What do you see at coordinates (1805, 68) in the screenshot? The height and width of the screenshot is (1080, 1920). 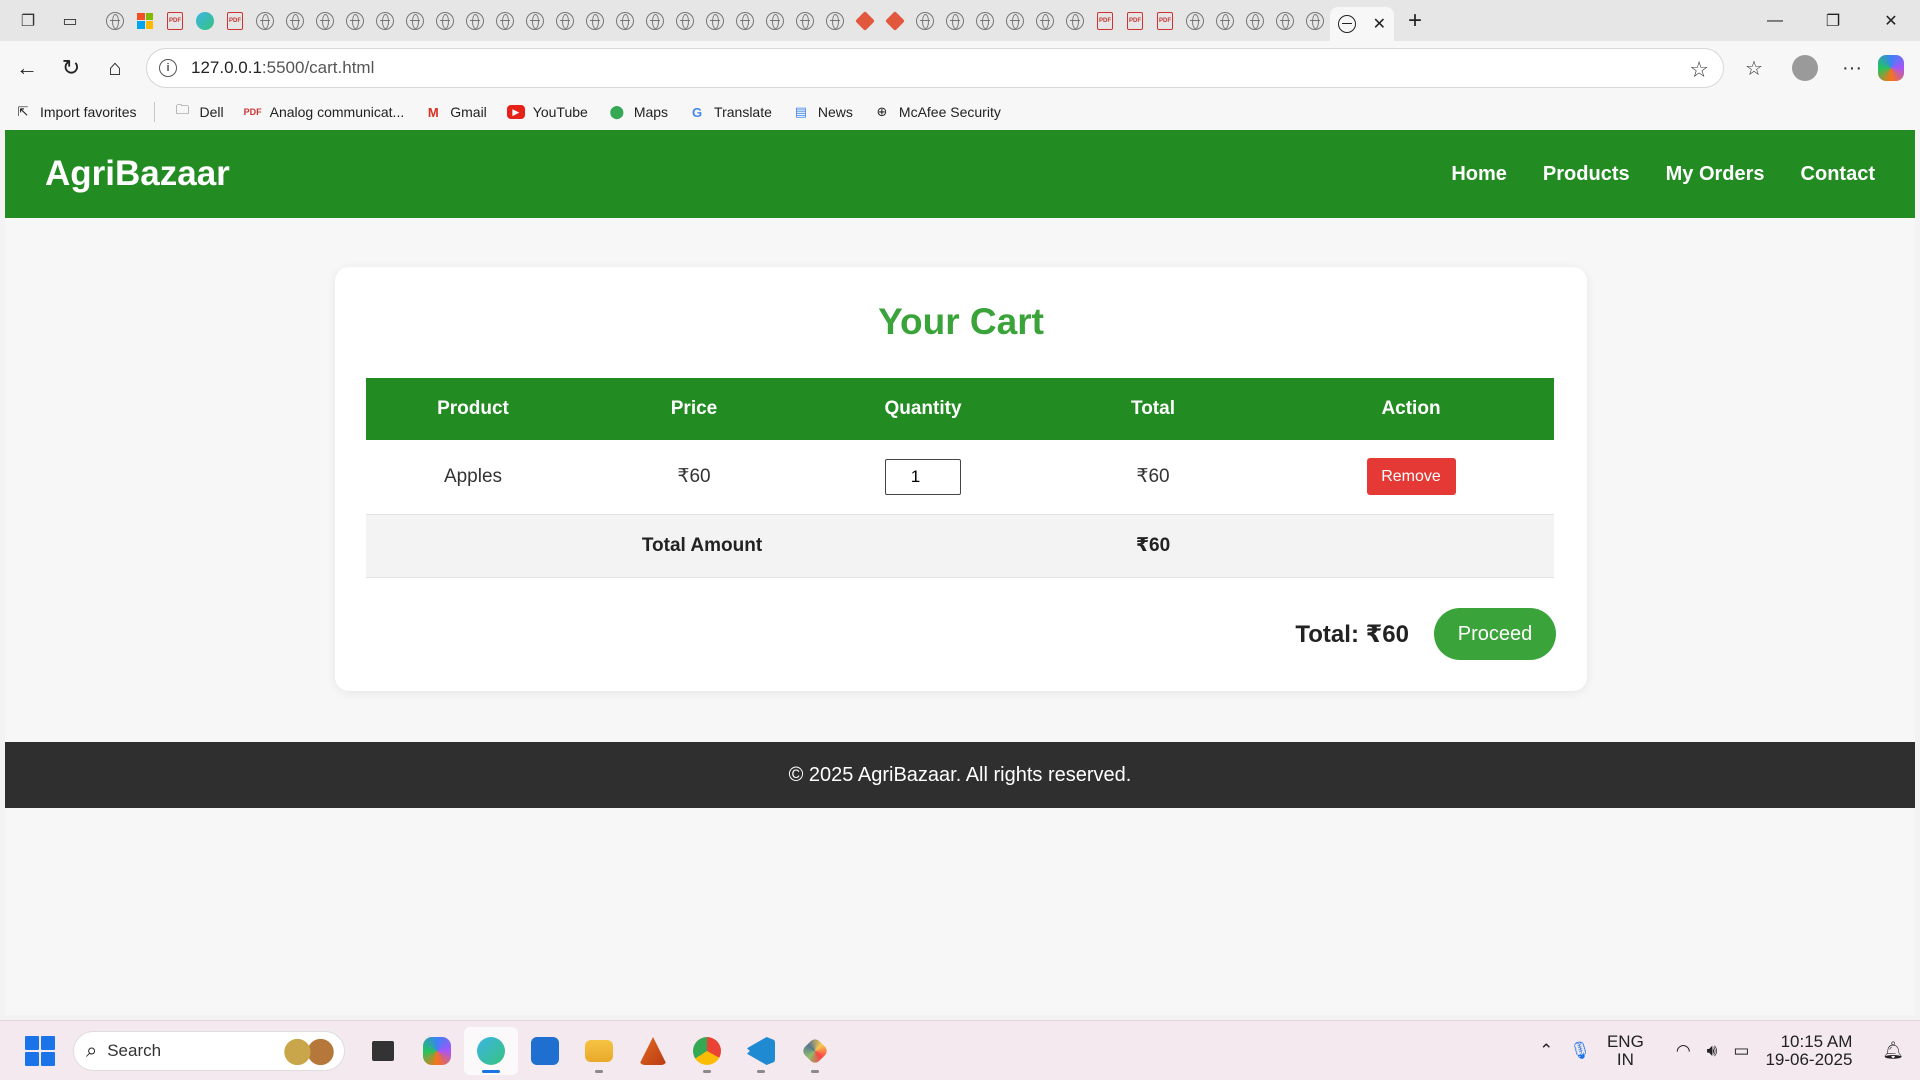 I see `profile-avatar` at bounding box center [1805, 68].